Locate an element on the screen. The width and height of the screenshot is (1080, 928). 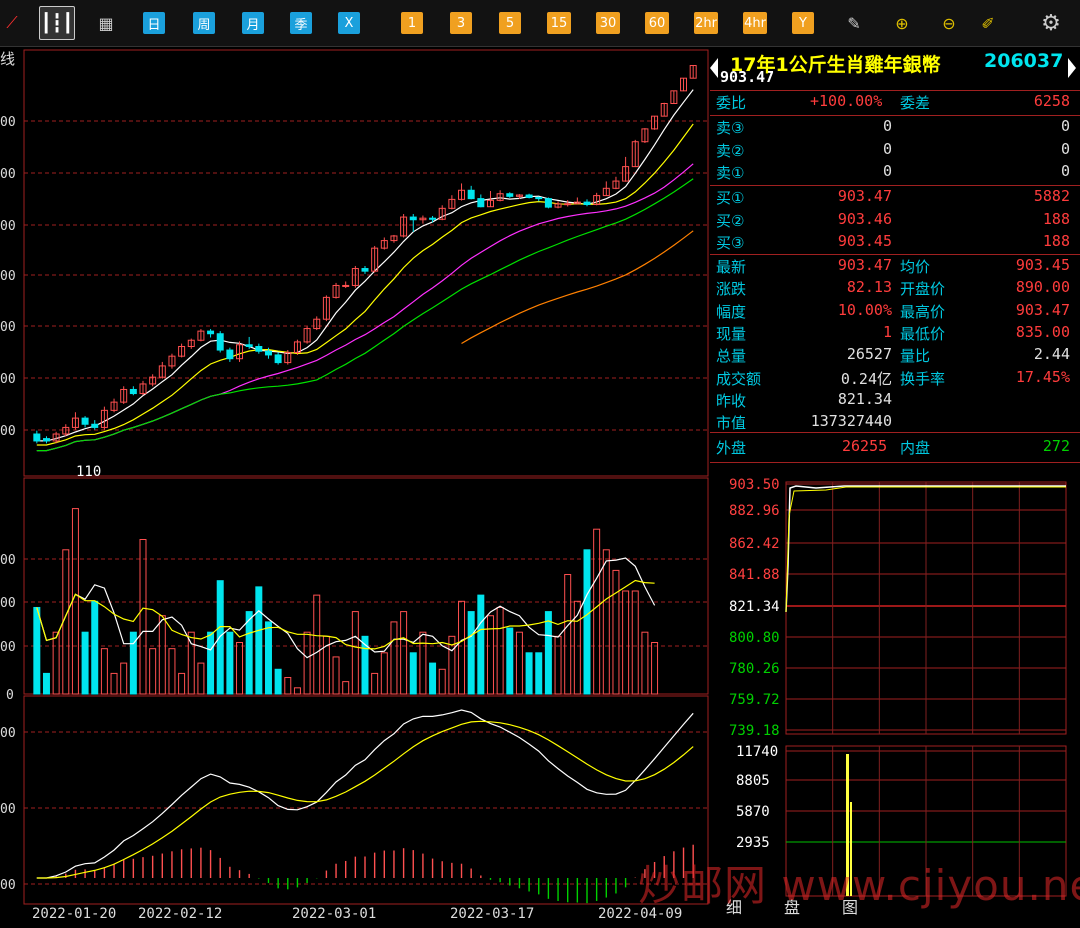
bid-row-1-label: 买① is located at coordinates (730, 198).